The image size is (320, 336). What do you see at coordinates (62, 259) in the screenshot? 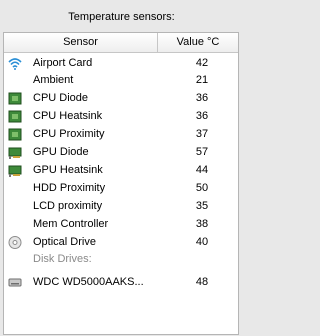
I see `group-label: Disk Drives:` at bounding box center [62, 259].